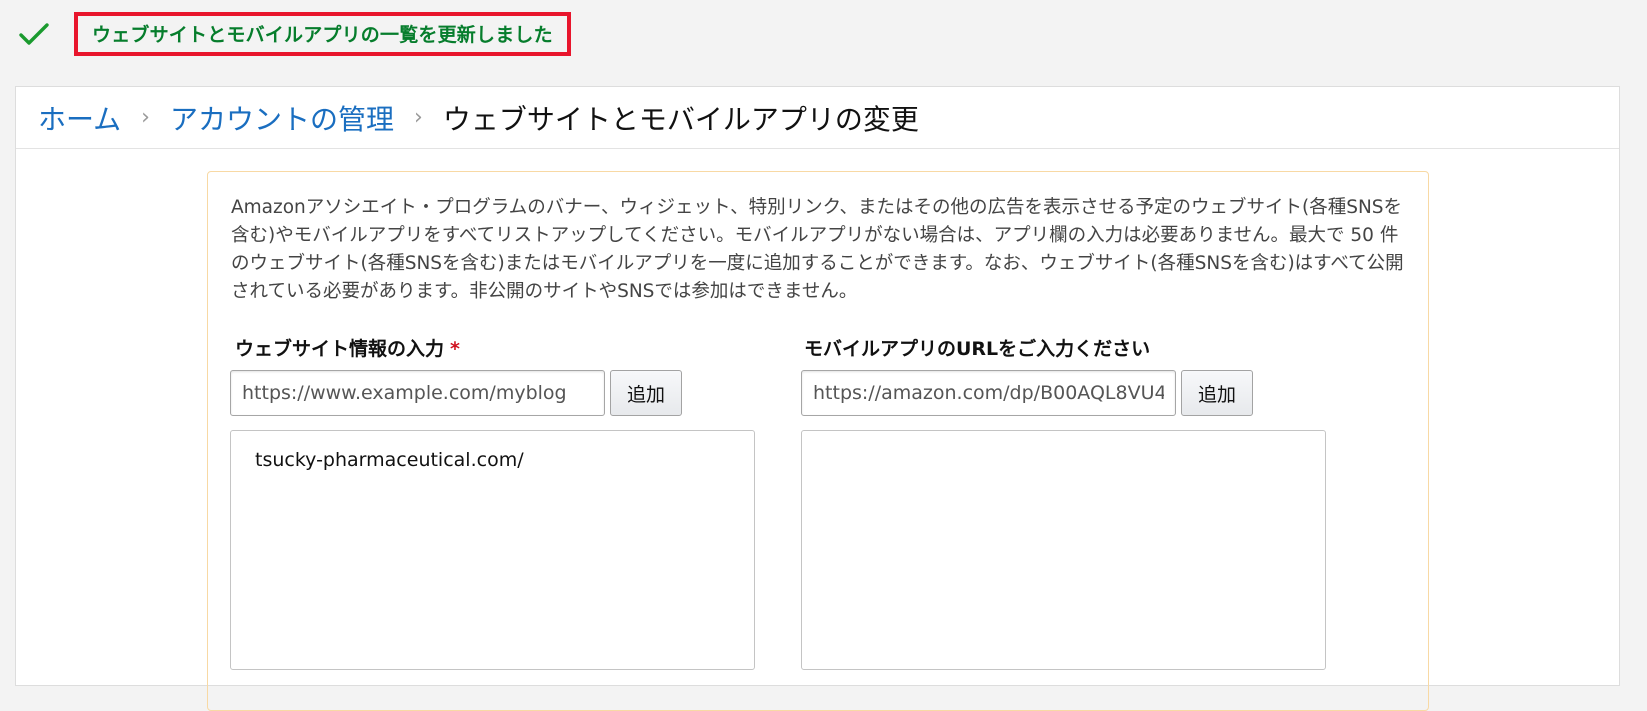 The height and width of the screenshot is (711, 1647). I want to click on add-website-button: 追加, so click(646, 393).